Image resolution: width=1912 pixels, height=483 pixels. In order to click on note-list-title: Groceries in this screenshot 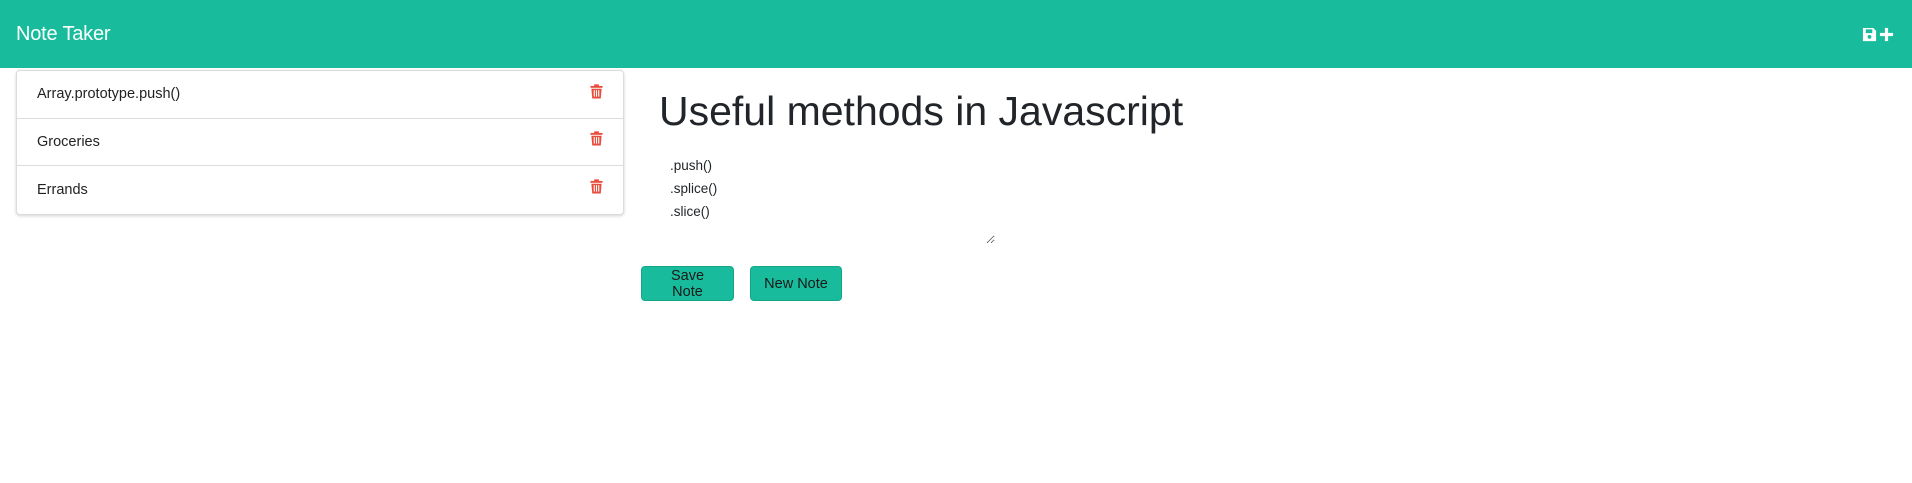, I will do `click(68, 141)`.